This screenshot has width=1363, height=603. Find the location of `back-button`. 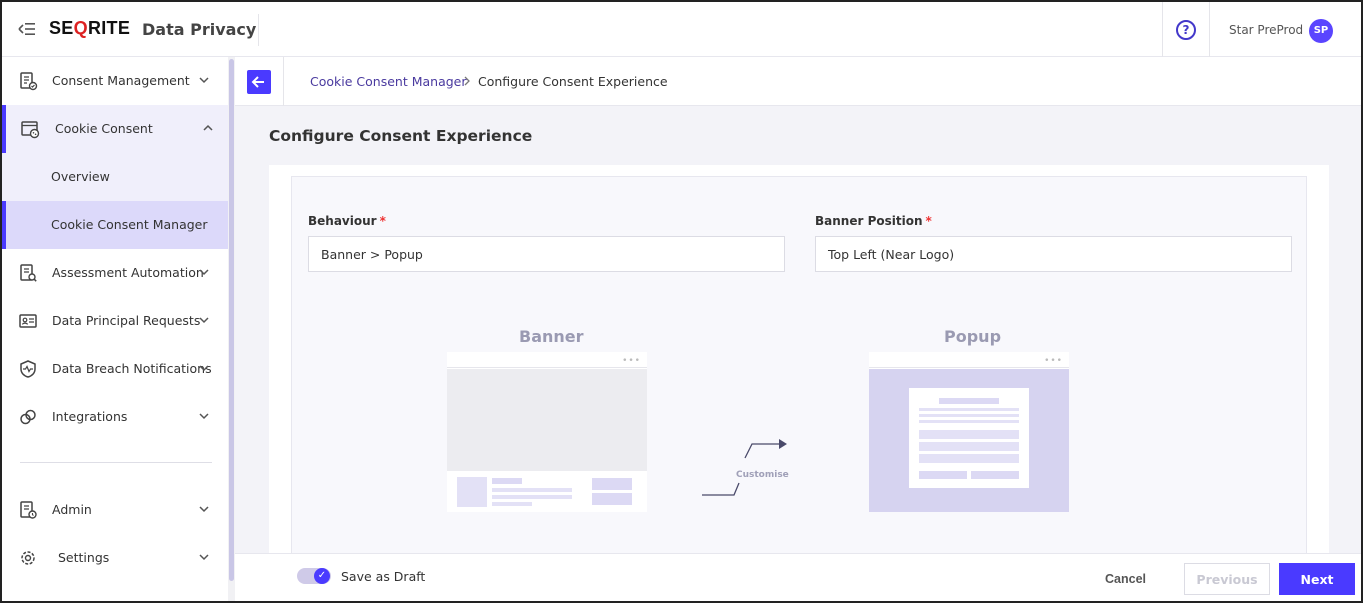

back-button is located at coordinates (259, 82).